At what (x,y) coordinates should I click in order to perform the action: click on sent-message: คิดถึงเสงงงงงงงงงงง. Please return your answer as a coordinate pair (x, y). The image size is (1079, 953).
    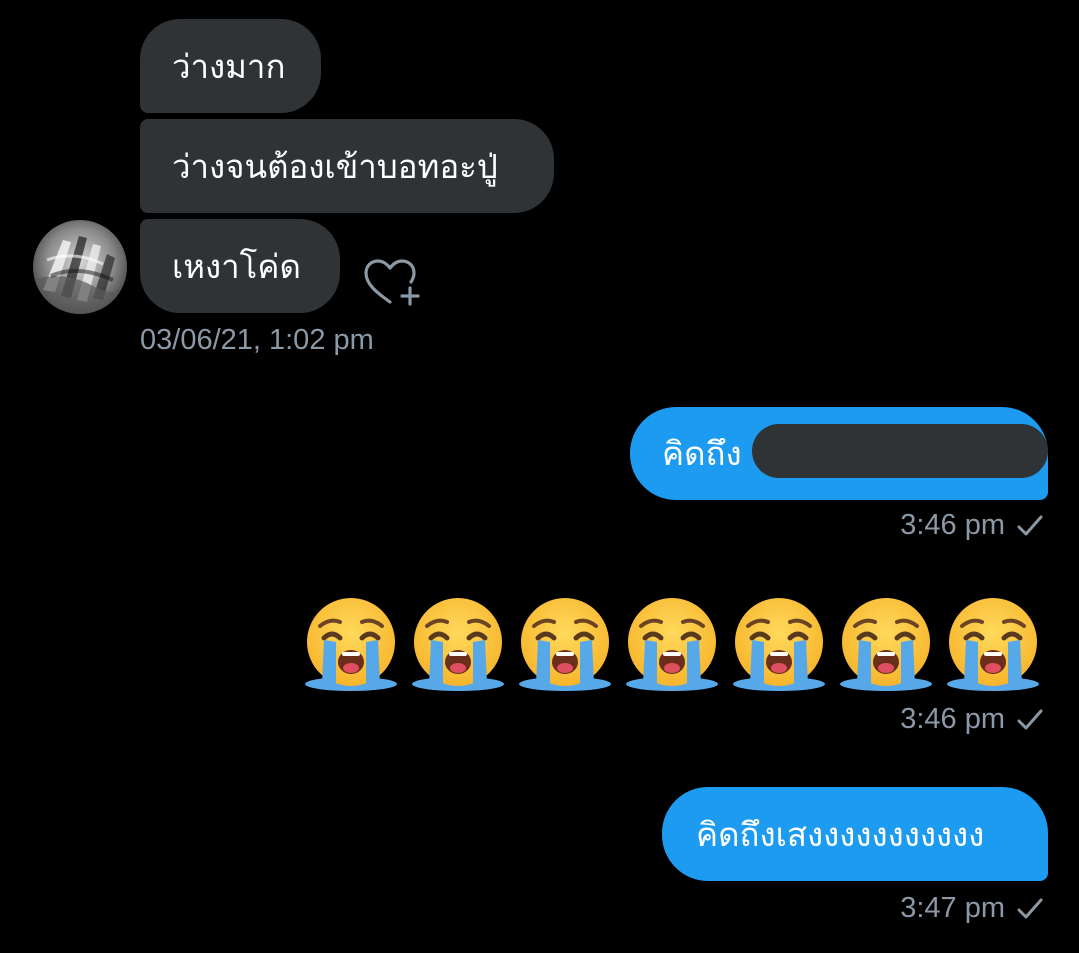
    Looking at the image, I should click on (855, 834).